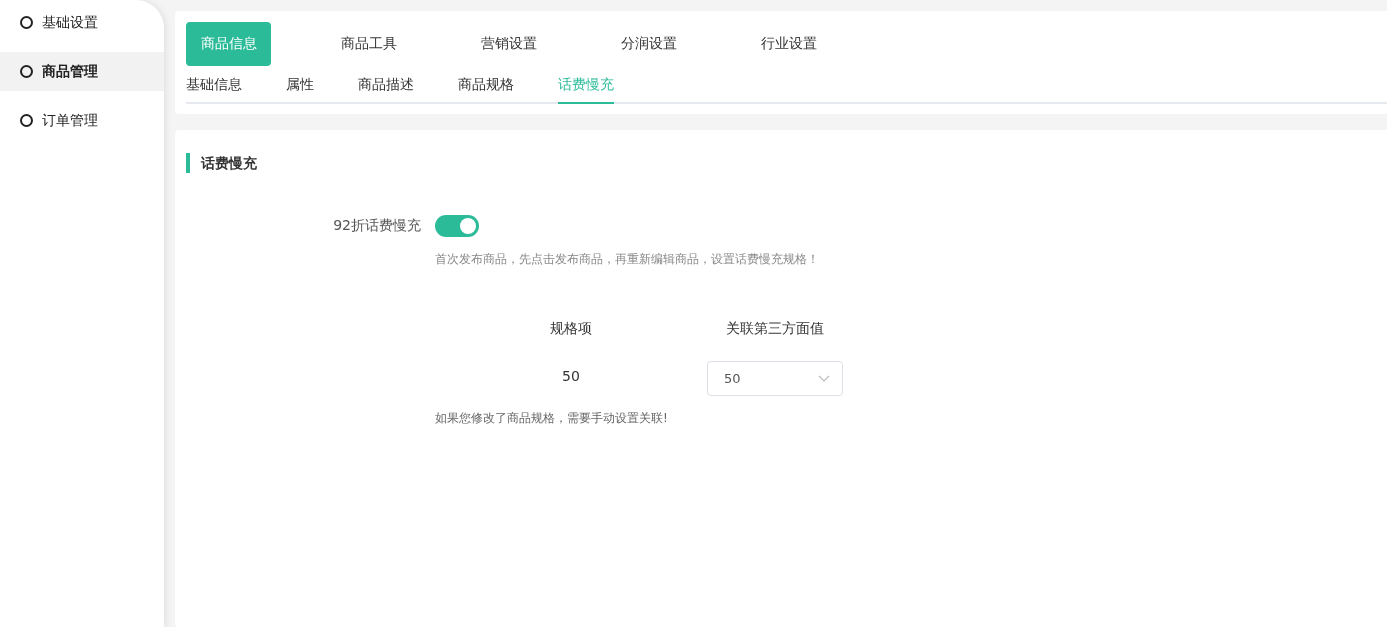 Image resolution: width=1387 pixels, height=627 pixels. Describe the element at coordinates (214, 90) in the screenshot. I see `sub-tab: 基础信息` at that location.